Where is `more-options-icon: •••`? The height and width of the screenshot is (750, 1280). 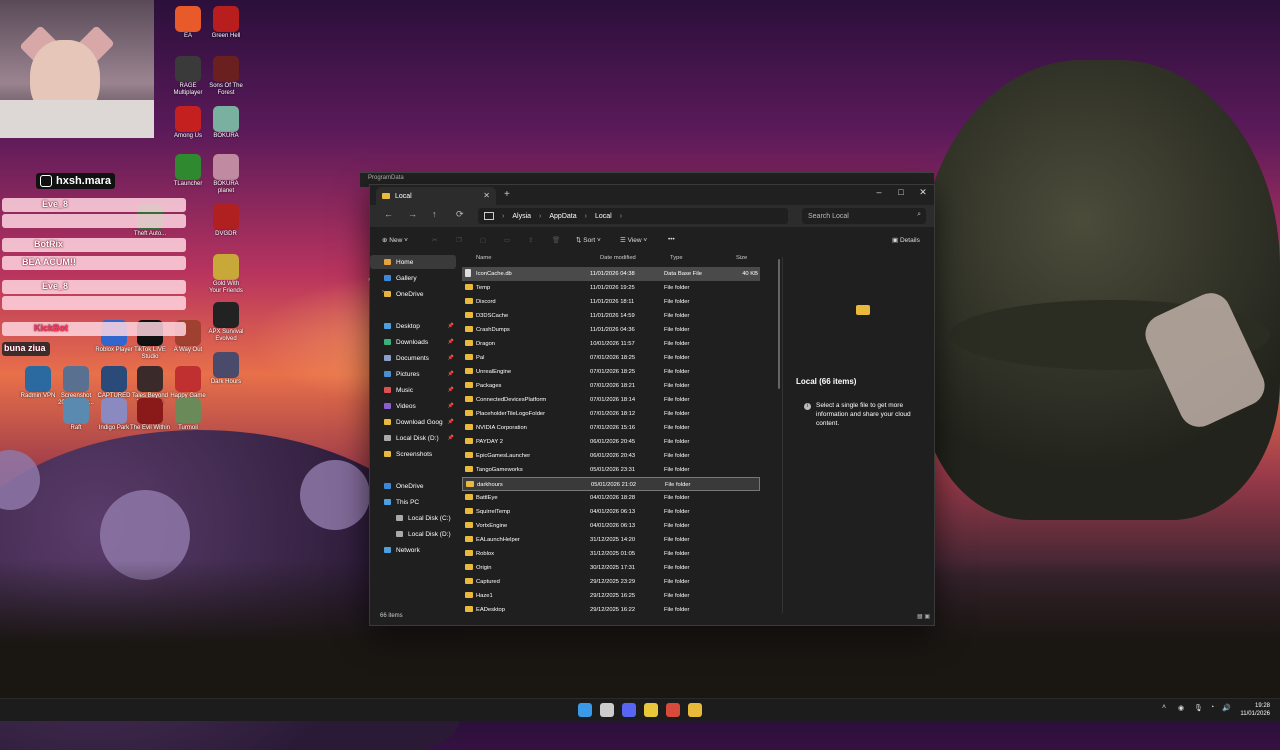 more-options-icon: ••• is located at coordinates (671, 239).